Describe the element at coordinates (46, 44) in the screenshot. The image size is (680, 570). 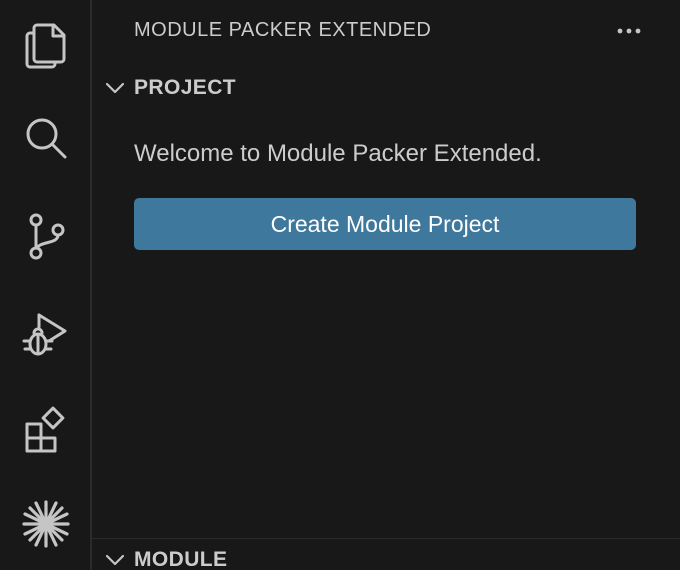
I see `files-icon` at that location.